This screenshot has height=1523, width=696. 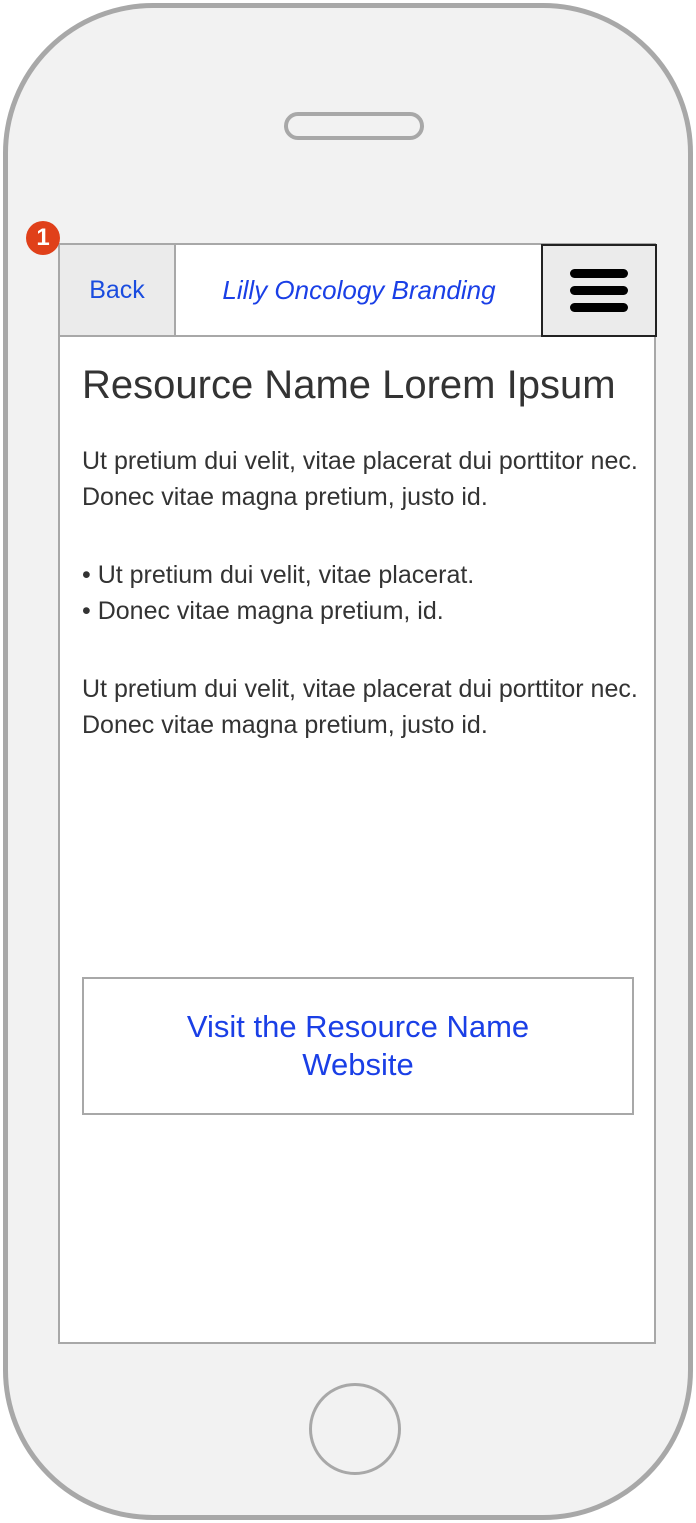 I want to click on bullet-item: Donec vitae magna pretium, id., so click(x=360, y=611).